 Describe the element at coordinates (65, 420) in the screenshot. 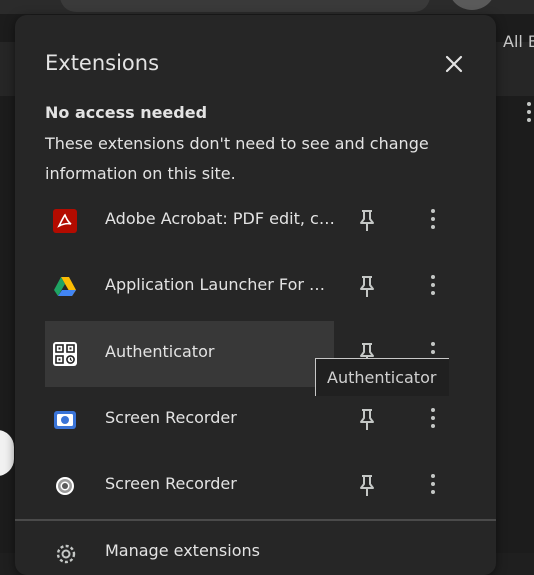

I see `screen-recorder-blue-icon` at that location.